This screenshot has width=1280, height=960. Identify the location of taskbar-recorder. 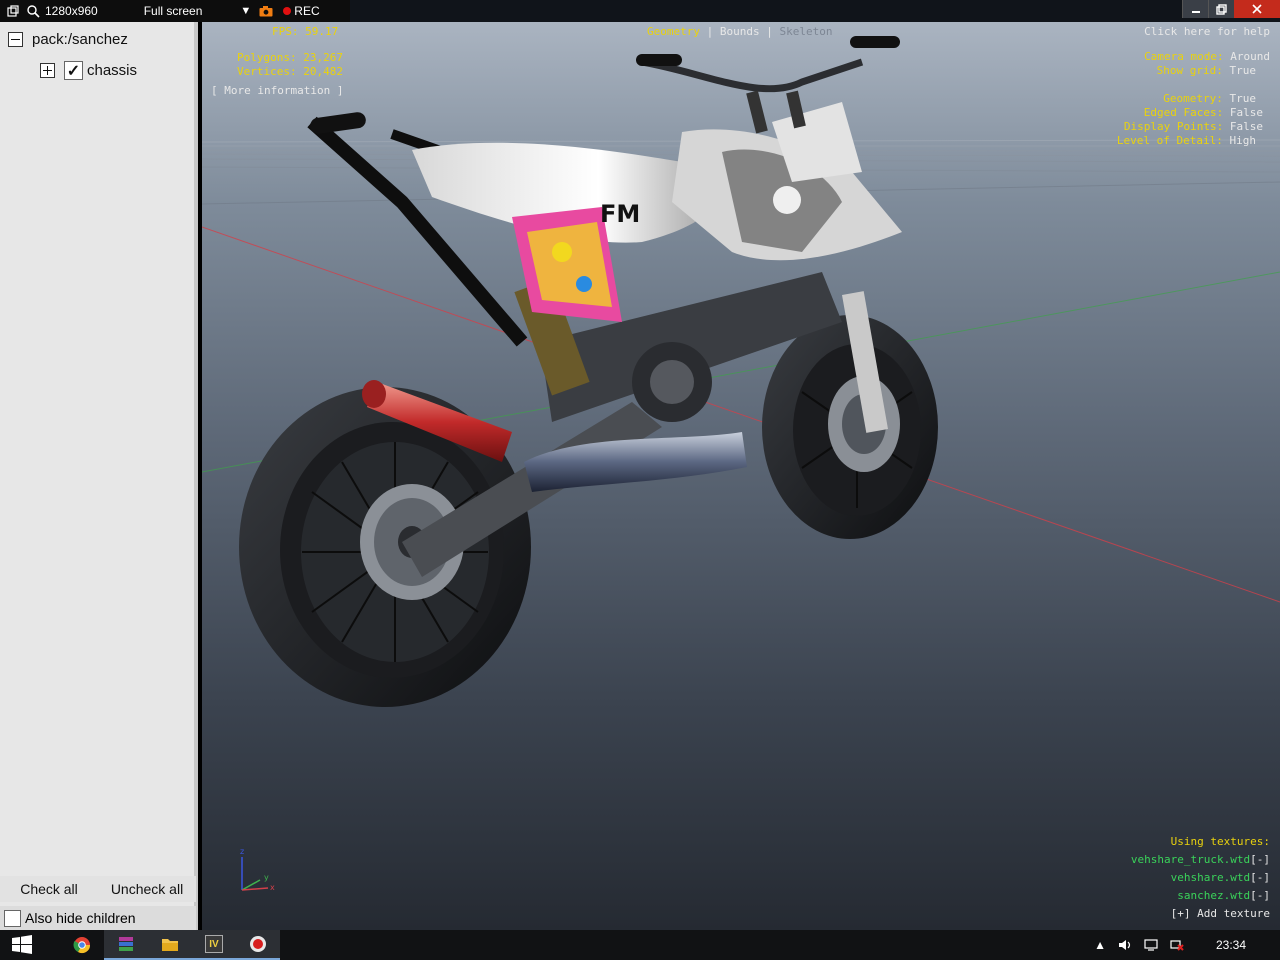
(258, 945).